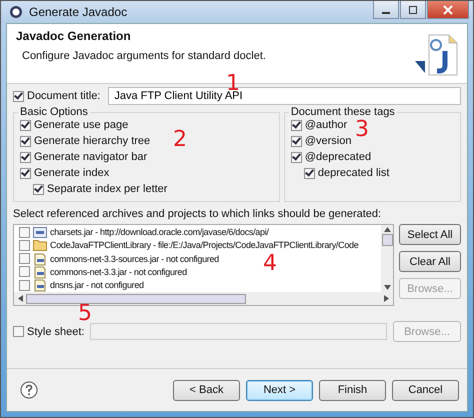 This screenshot has width=474, height=418. What do you see at coordinates (40, 245) in the screenshot?
I see `folder-icon` at bounding box center [40, 245].